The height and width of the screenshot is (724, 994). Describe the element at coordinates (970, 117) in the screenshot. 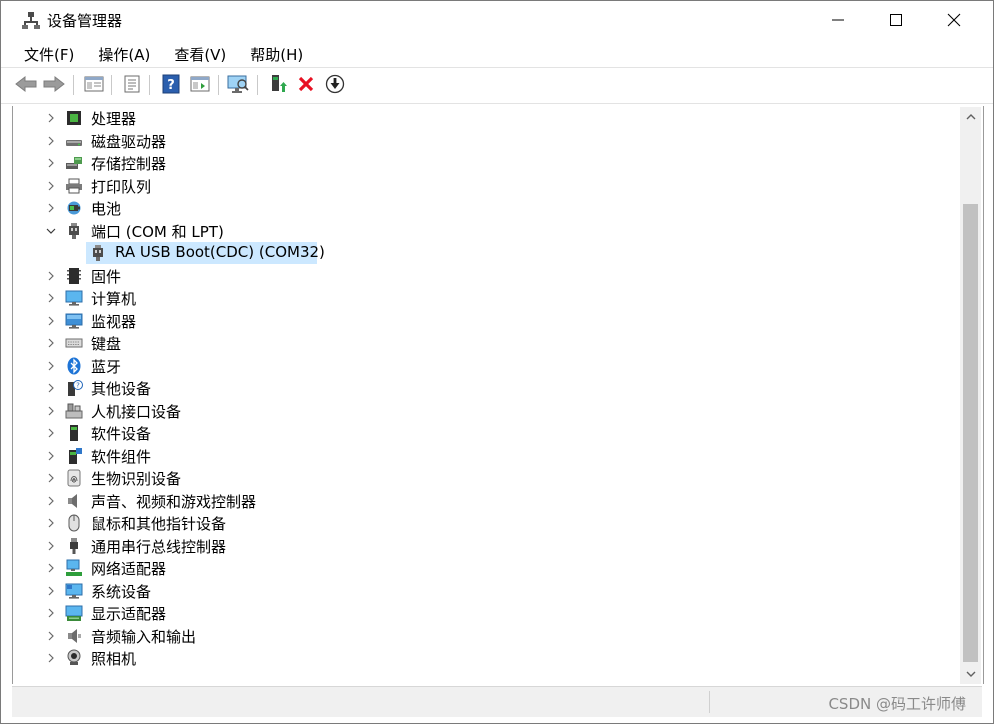

I see `scroll-up-button` at that location.